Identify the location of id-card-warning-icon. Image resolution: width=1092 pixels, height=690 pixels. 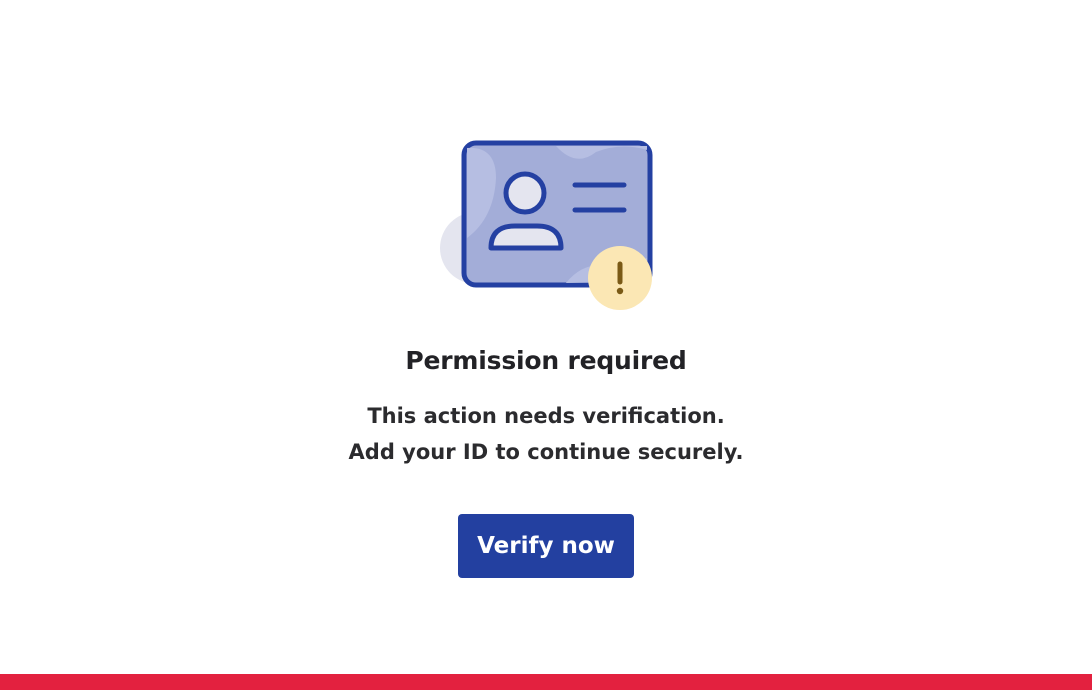
(546, 225).